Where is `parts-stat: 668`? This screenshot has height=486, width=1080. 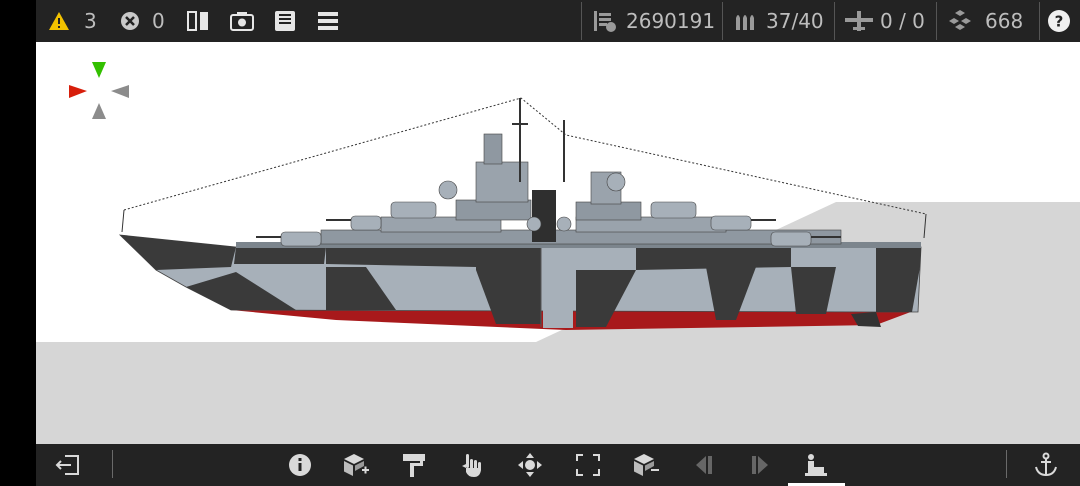 parts-stat: 668 is located at coordinates (985, 21).